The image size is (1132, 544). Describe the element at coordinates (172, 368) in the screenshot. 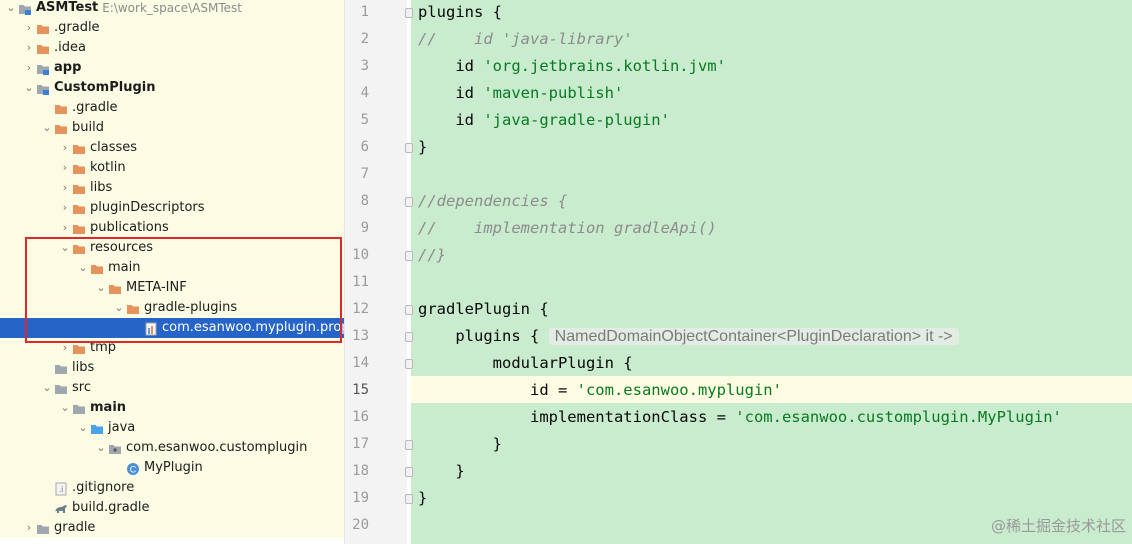

I see `tree-item: libs` at that location.